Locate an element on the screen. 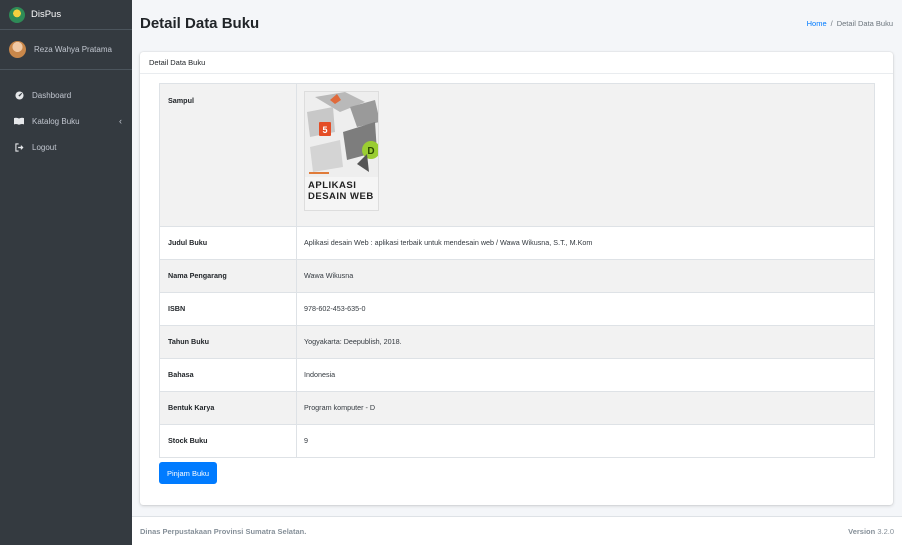 The image size is (902, 545). row-value: Wawa Wikusna is located at coordinates (585, 276).